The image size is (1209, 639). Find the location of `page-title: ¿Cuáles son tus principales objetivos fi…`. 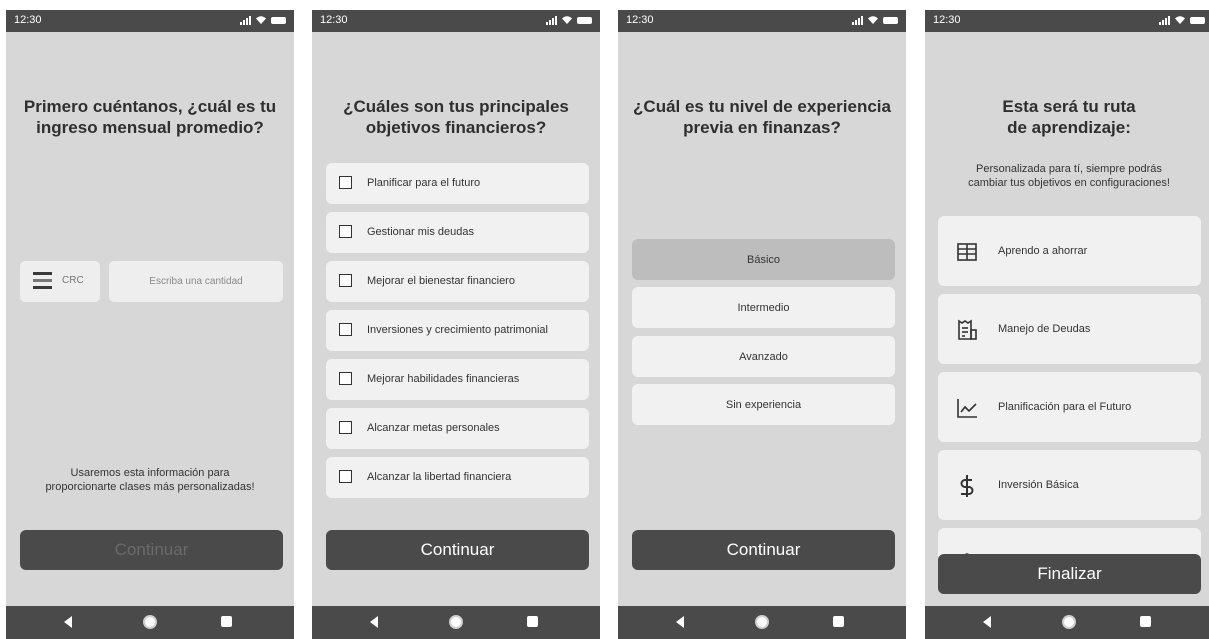

page-title: ¿Cuáles son tus principales objetivos fi… is located at coordinates (456, 117).